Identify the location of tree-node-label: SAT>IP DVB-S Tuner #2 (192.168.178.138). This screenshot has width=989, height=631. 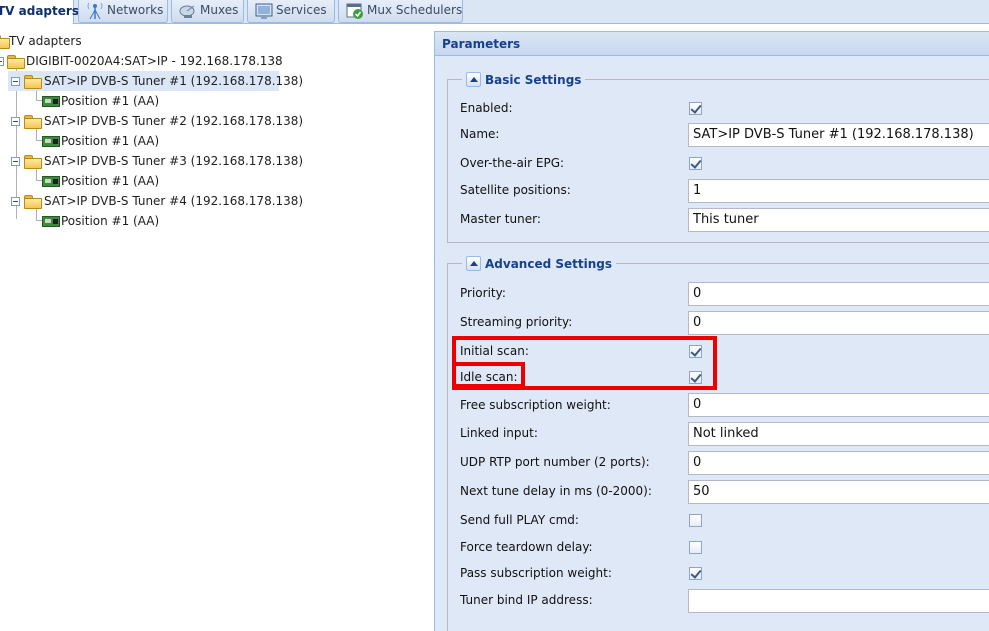
(174, 121).